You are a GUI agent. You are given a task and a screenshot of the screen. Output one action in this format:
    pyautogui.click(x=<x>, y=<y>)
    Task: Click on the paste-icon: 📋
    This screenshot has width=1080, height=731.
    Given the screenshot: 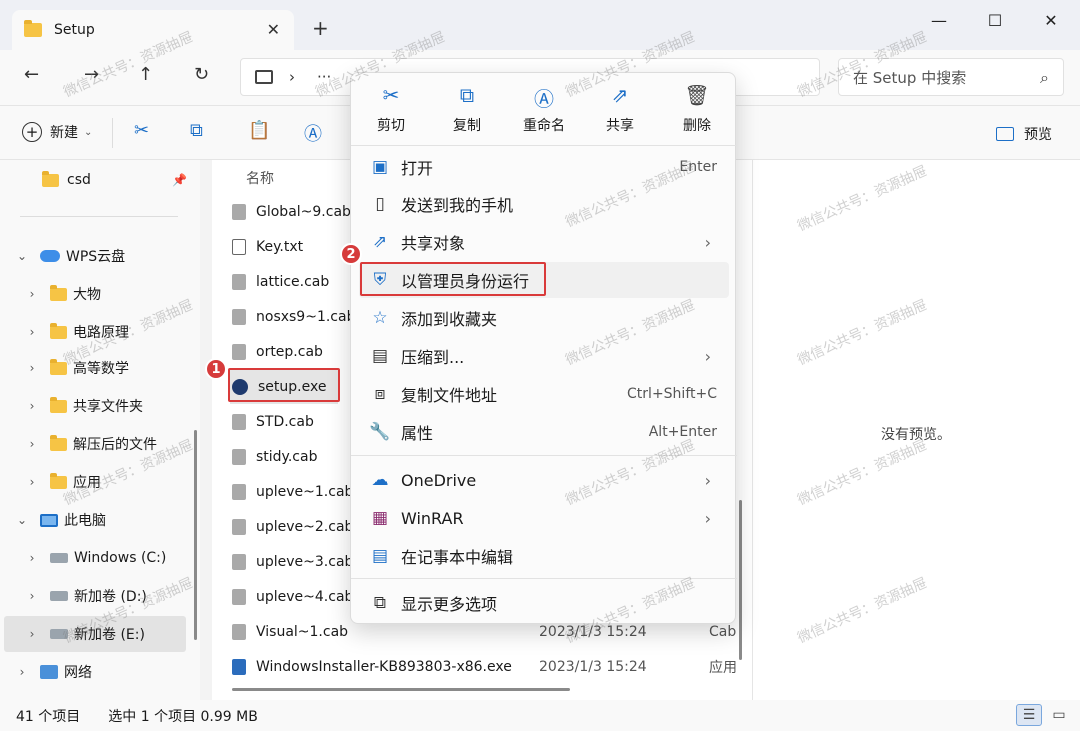 What is the action you would take?
    pyautogui.click(x=259, y=130)
    